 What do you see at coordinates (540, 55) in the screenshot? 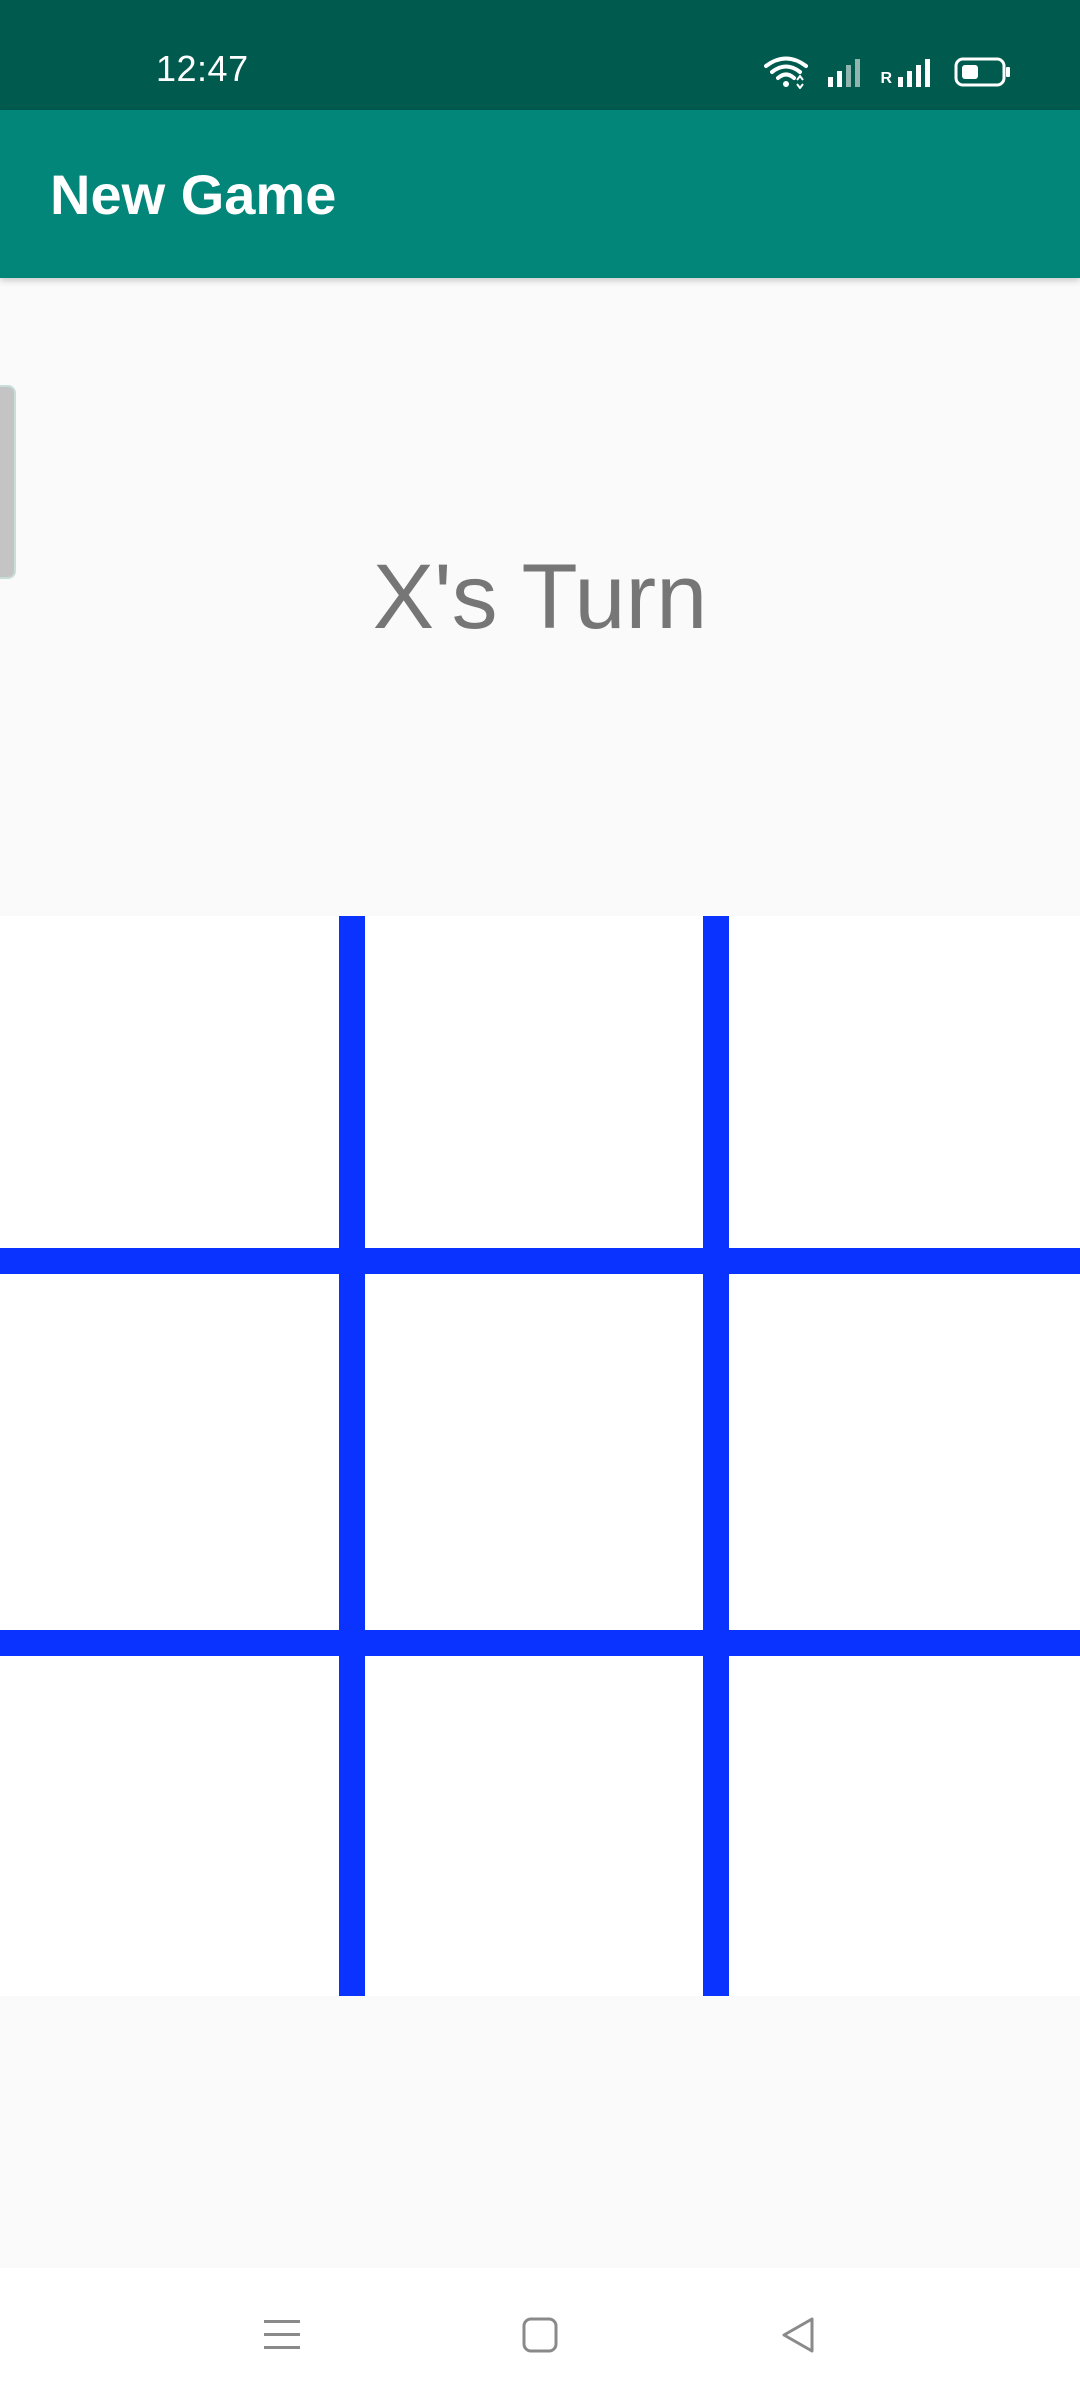
I see `status-bar: 12:47 R` at bounding box center [540, 55].